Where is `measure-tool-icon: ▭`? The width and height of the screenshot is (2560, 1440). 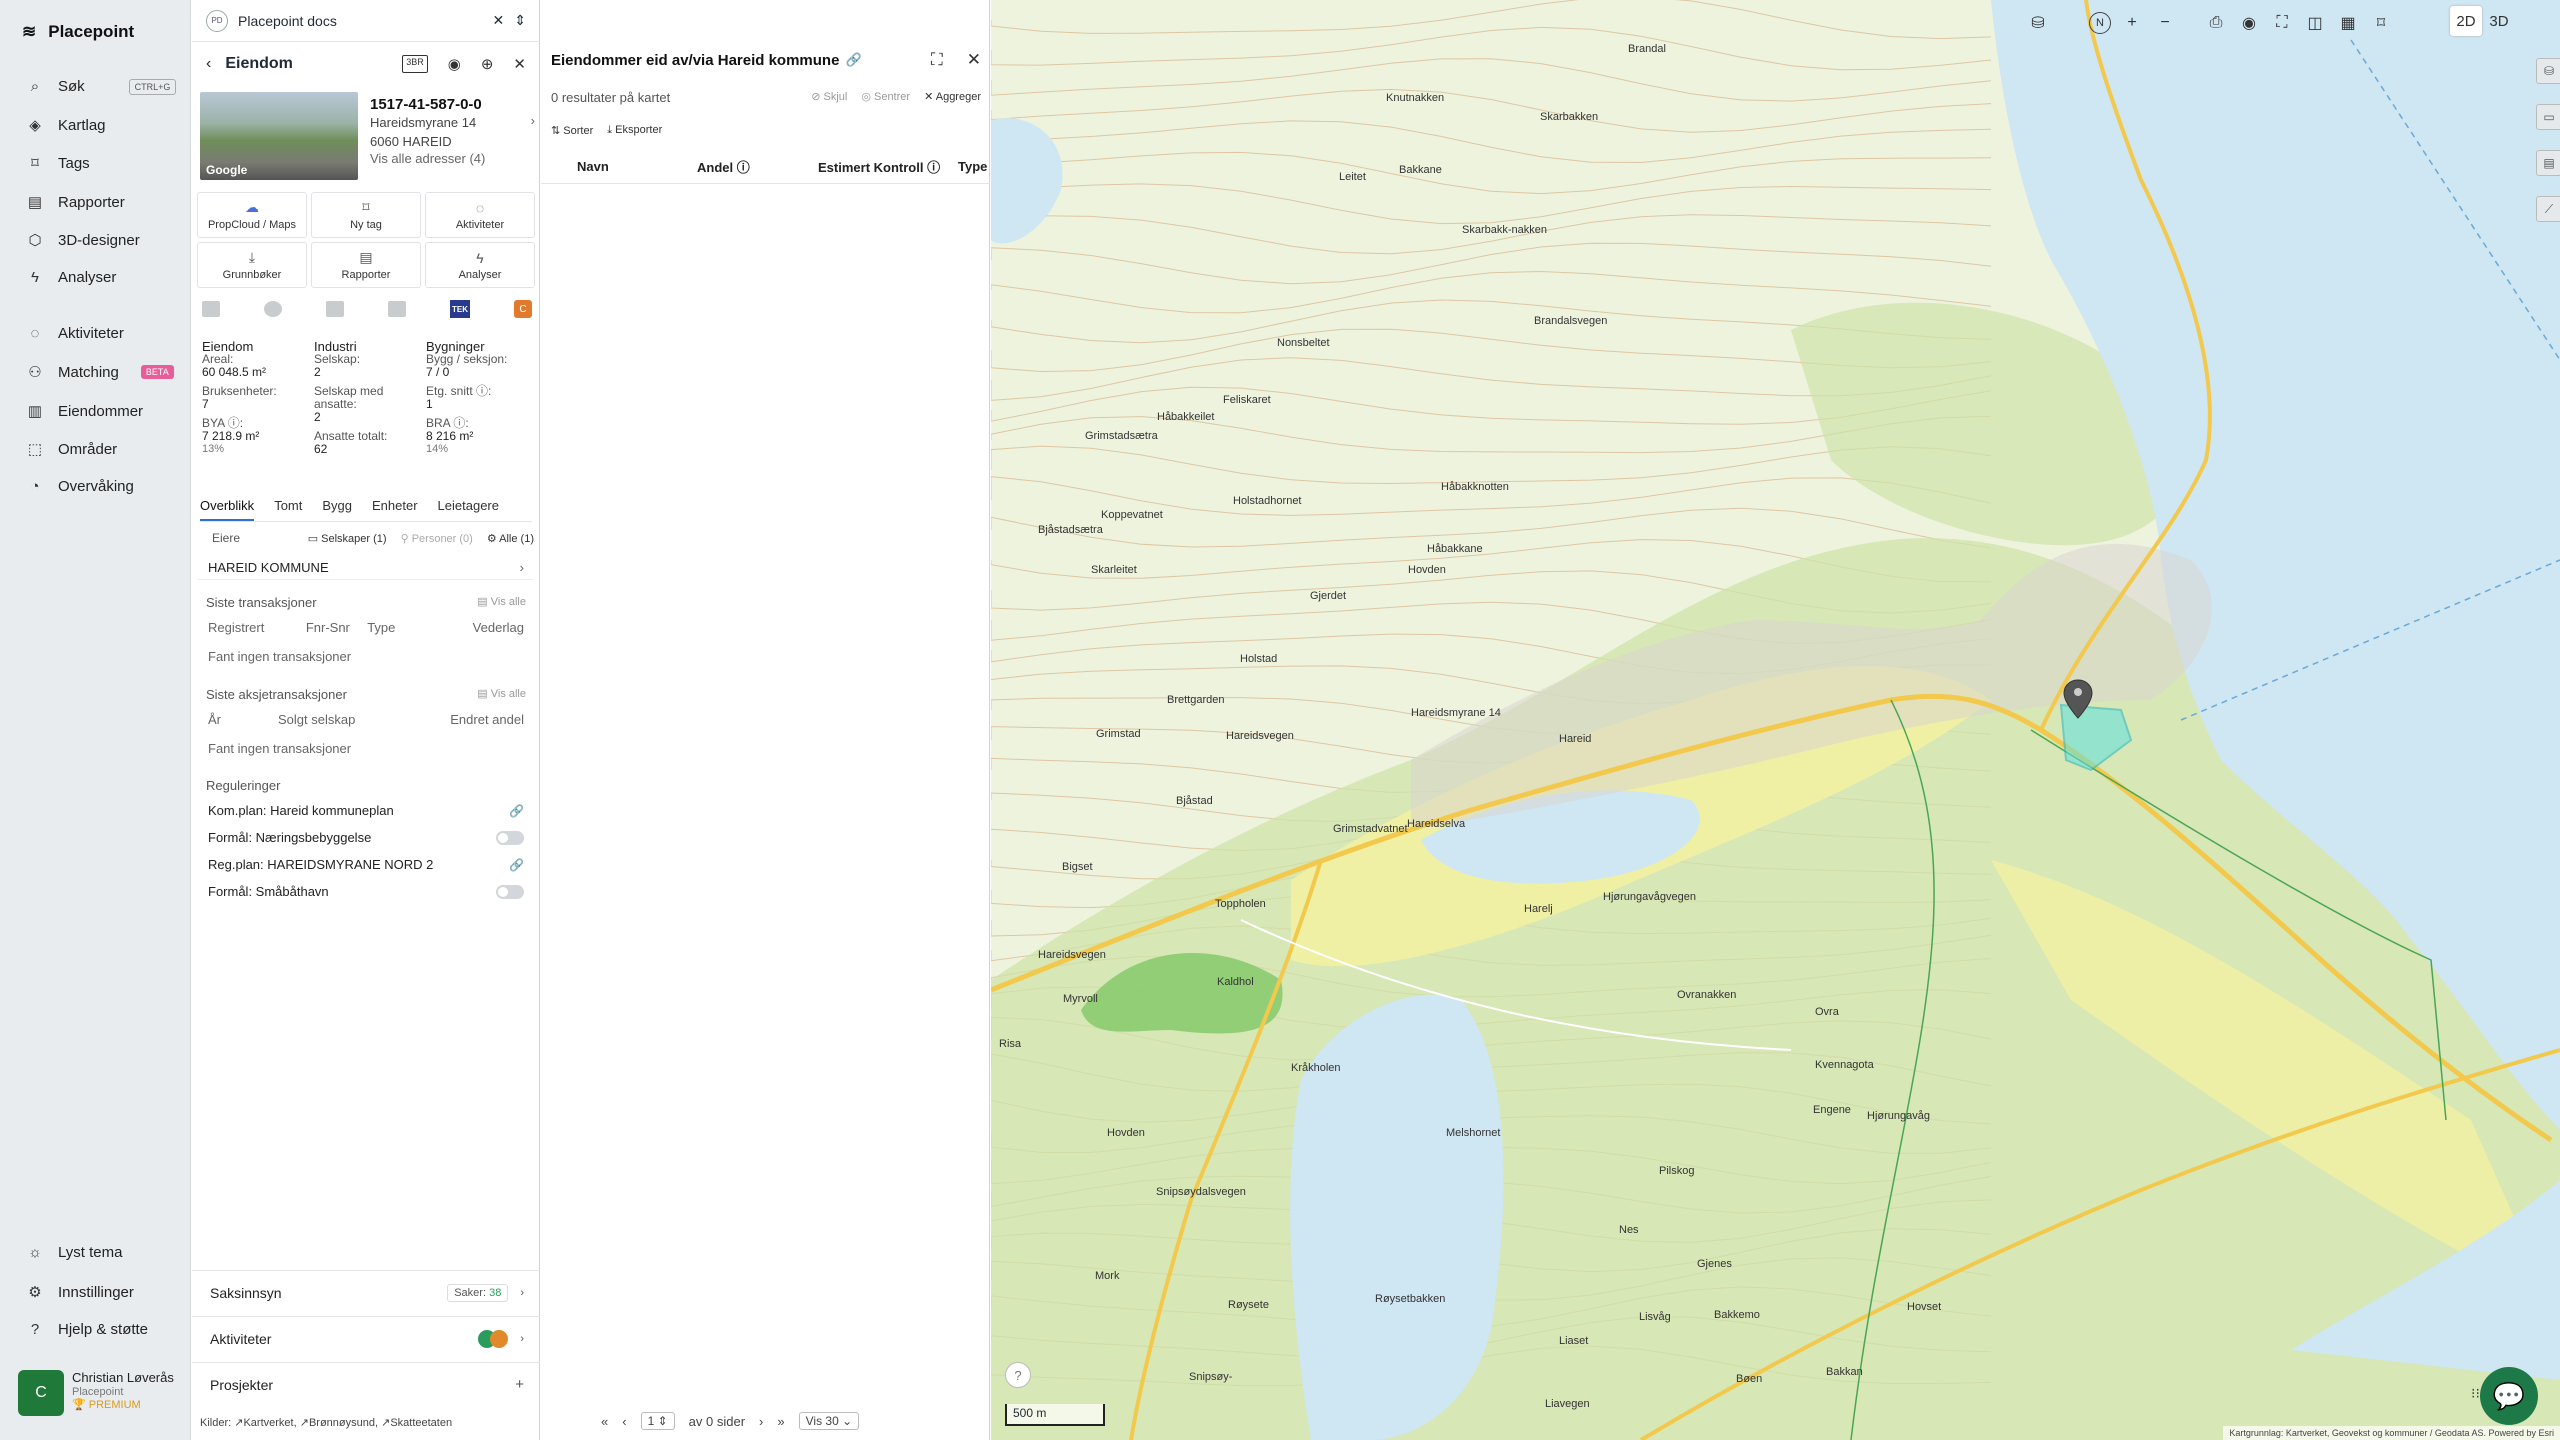
measure-tool-icon: ▭ is located at coordinates (2548, 117).